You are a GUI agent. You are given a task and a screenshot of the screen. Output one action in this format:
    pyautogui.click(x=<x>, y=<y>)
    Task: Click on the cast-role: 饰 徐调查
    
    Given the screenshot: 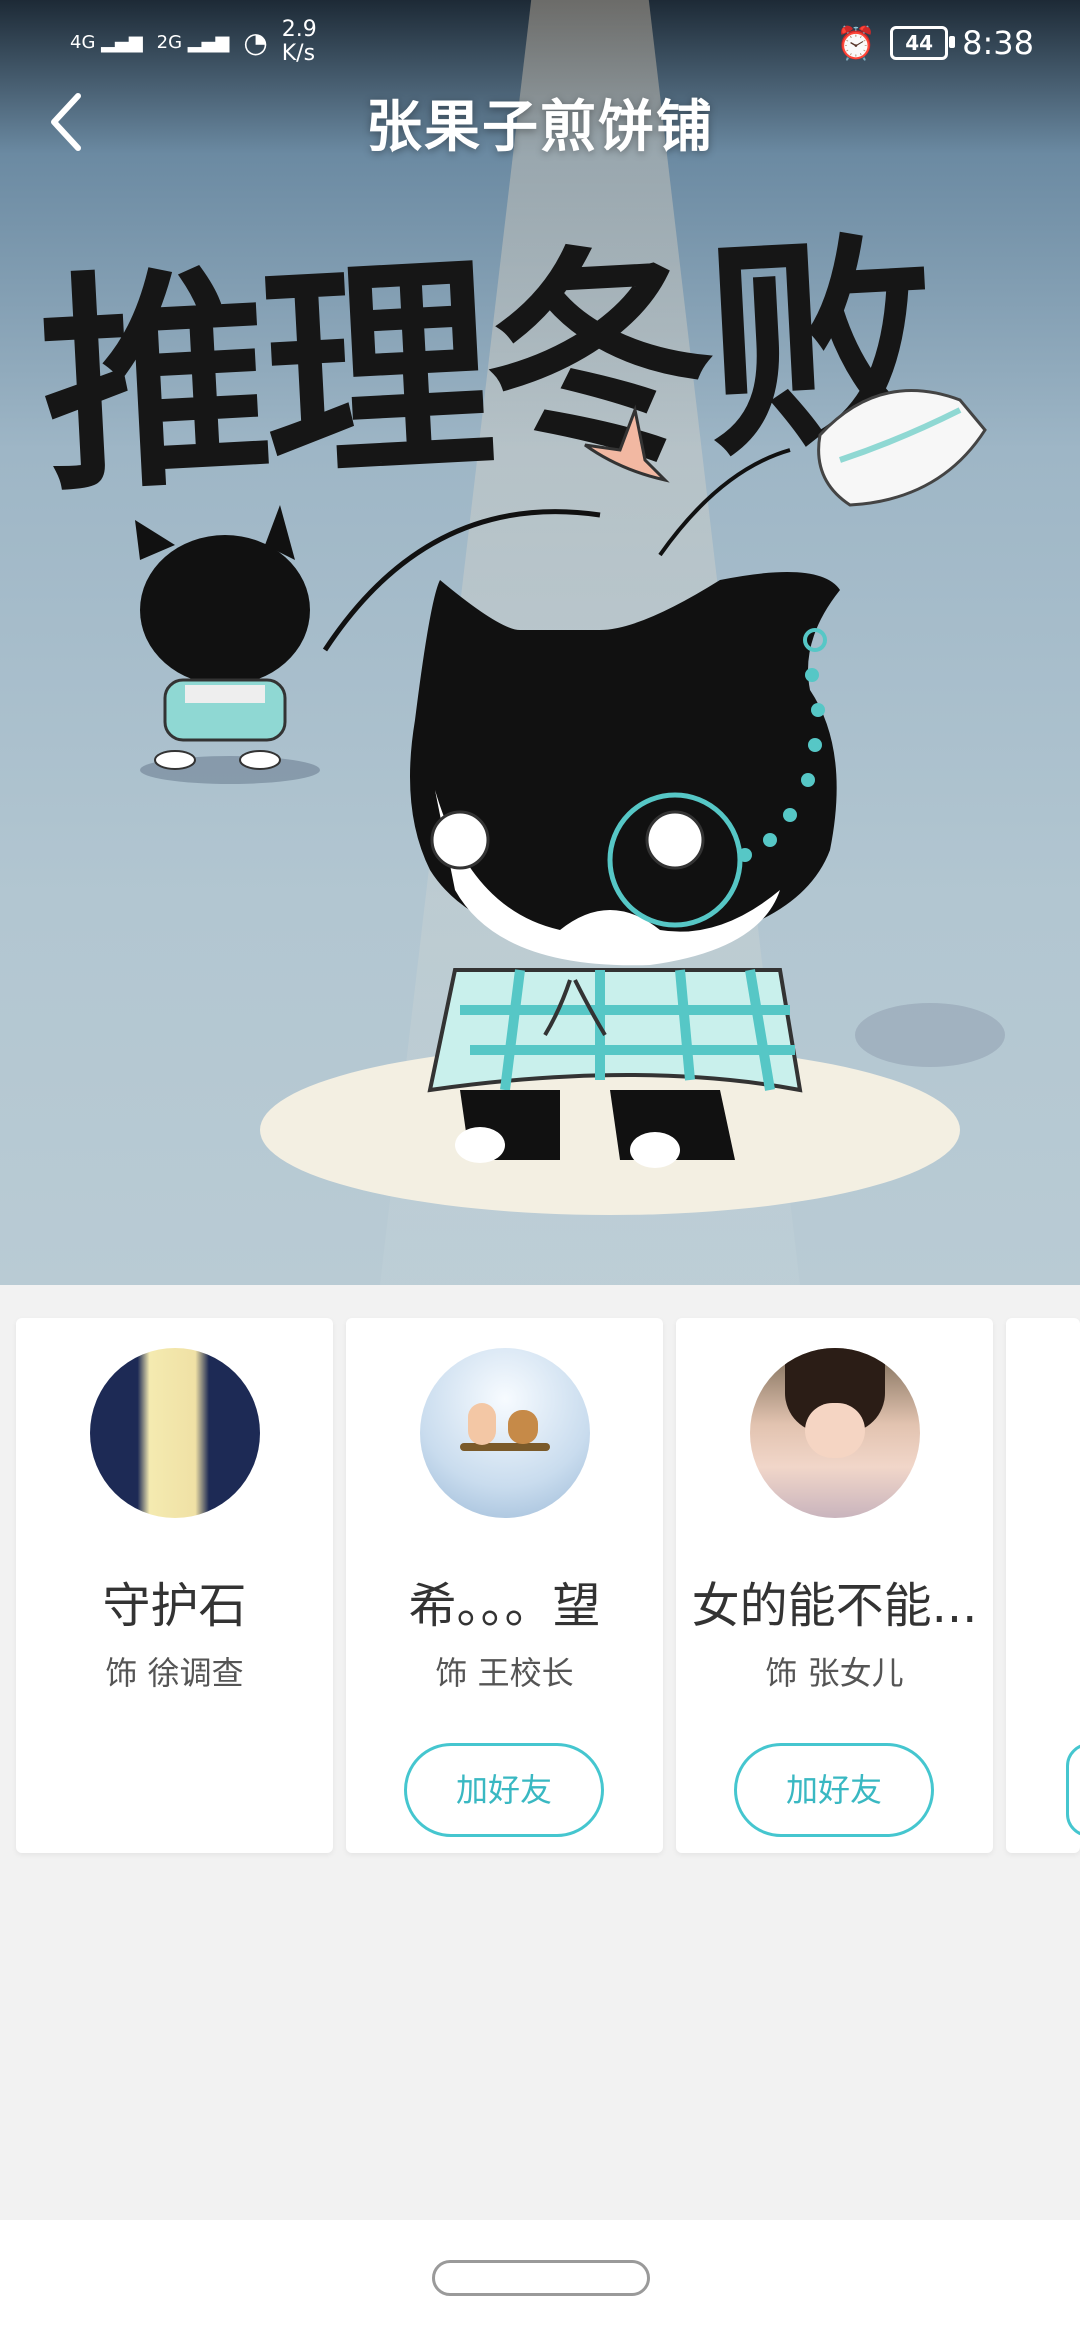 What is the action you would take?
    pyautogui.click(x=174, y=1673)
    